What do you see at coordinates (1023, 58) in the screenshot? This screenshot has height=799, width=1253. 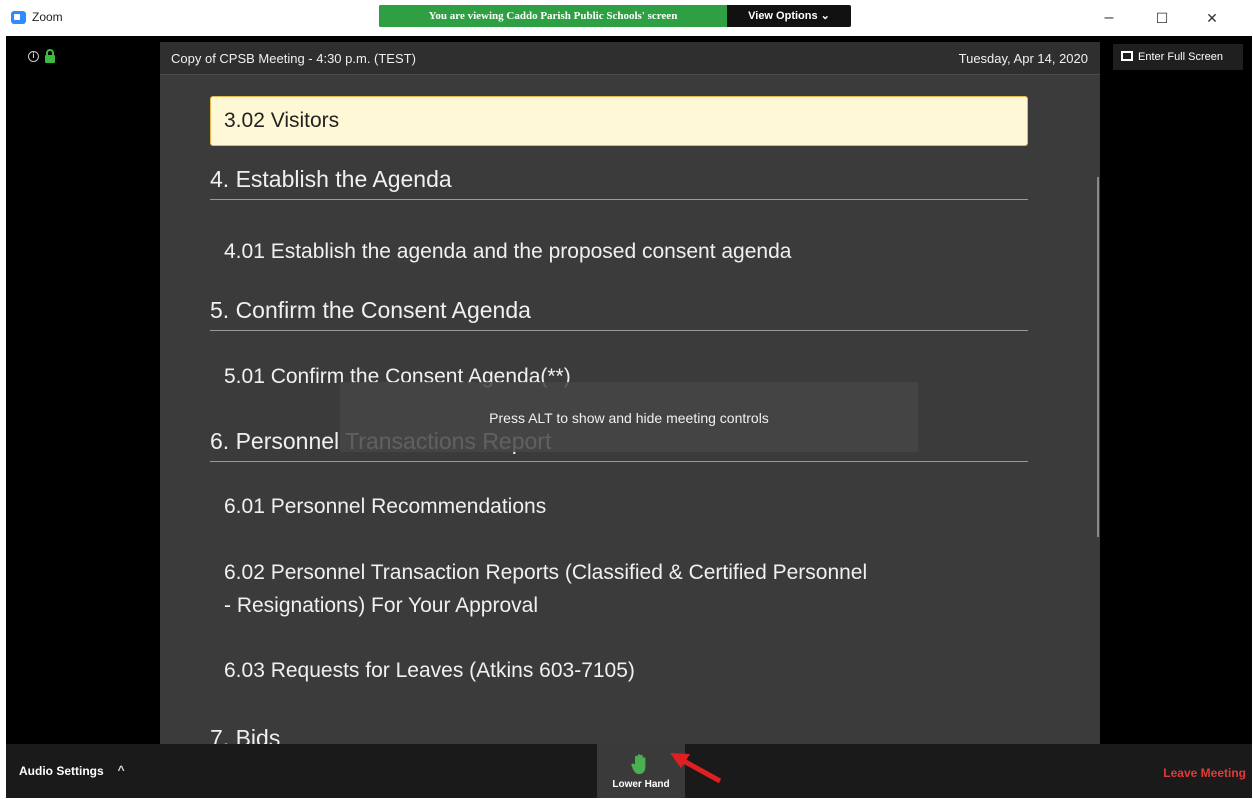 I see `document-date: Tuesday, Apr 14, 2020` at bounding box center [1023, 58].